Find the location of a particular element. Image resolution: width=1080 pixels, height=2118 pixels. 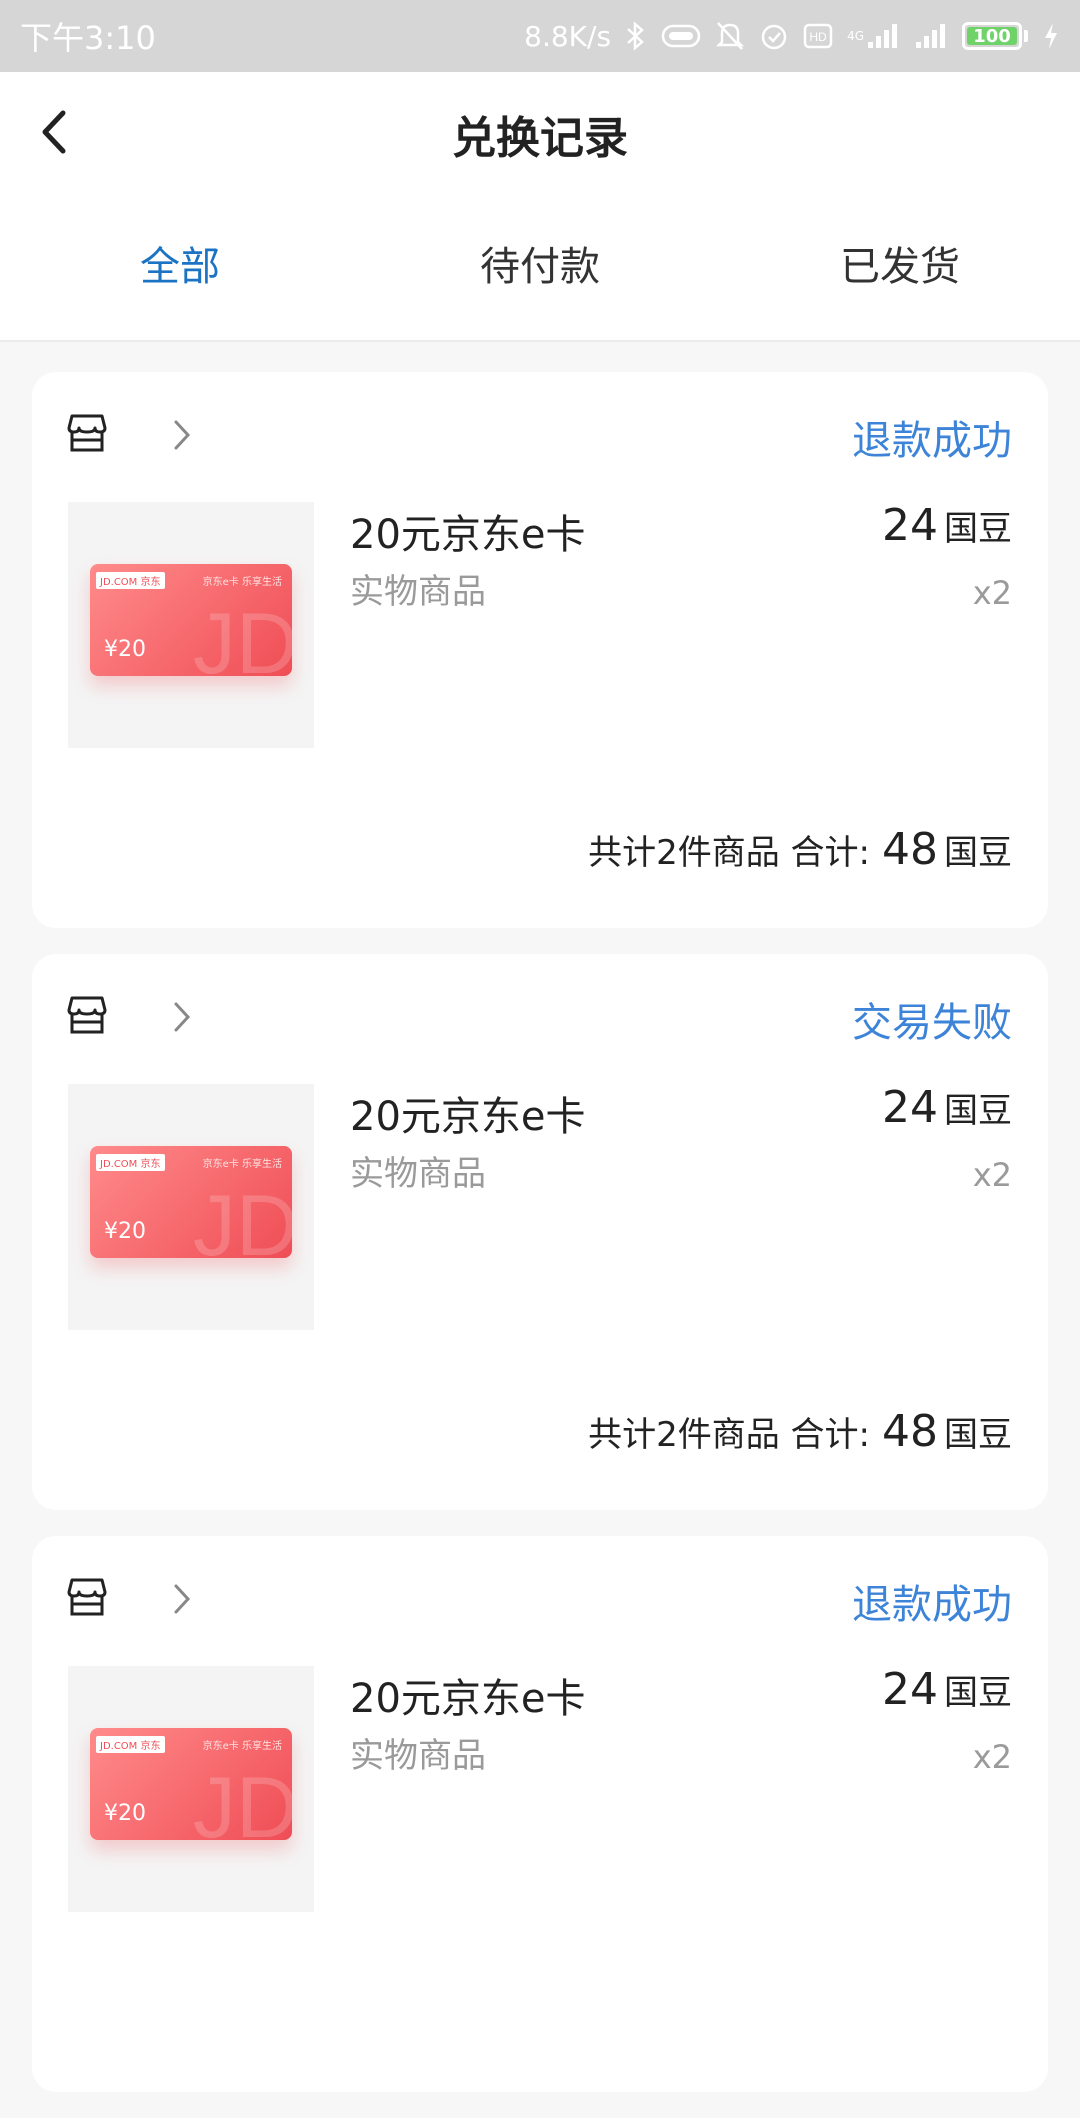

toggle-icon is located at coordinates (681, 36).